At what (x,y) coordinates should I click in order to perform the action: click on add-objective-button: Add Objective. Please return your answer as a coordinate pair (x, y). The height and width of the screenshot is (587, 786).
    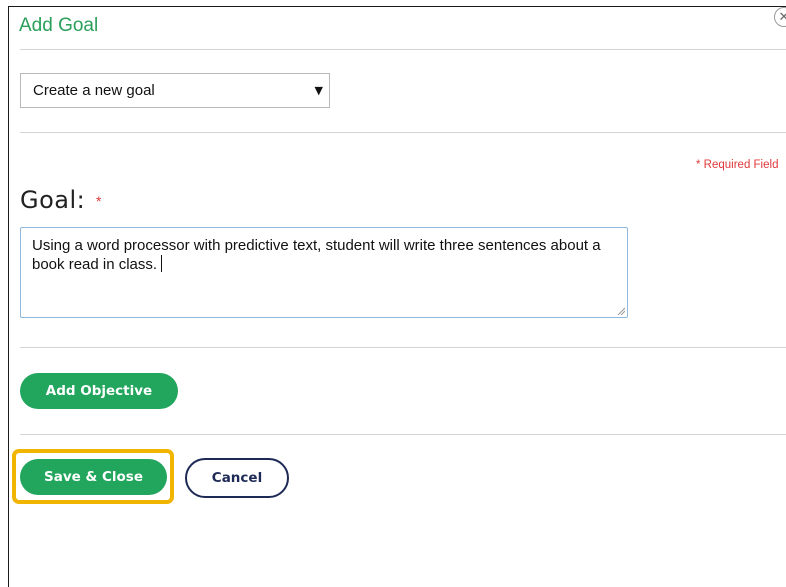
    Looking at the image, I should click on (99, 391).